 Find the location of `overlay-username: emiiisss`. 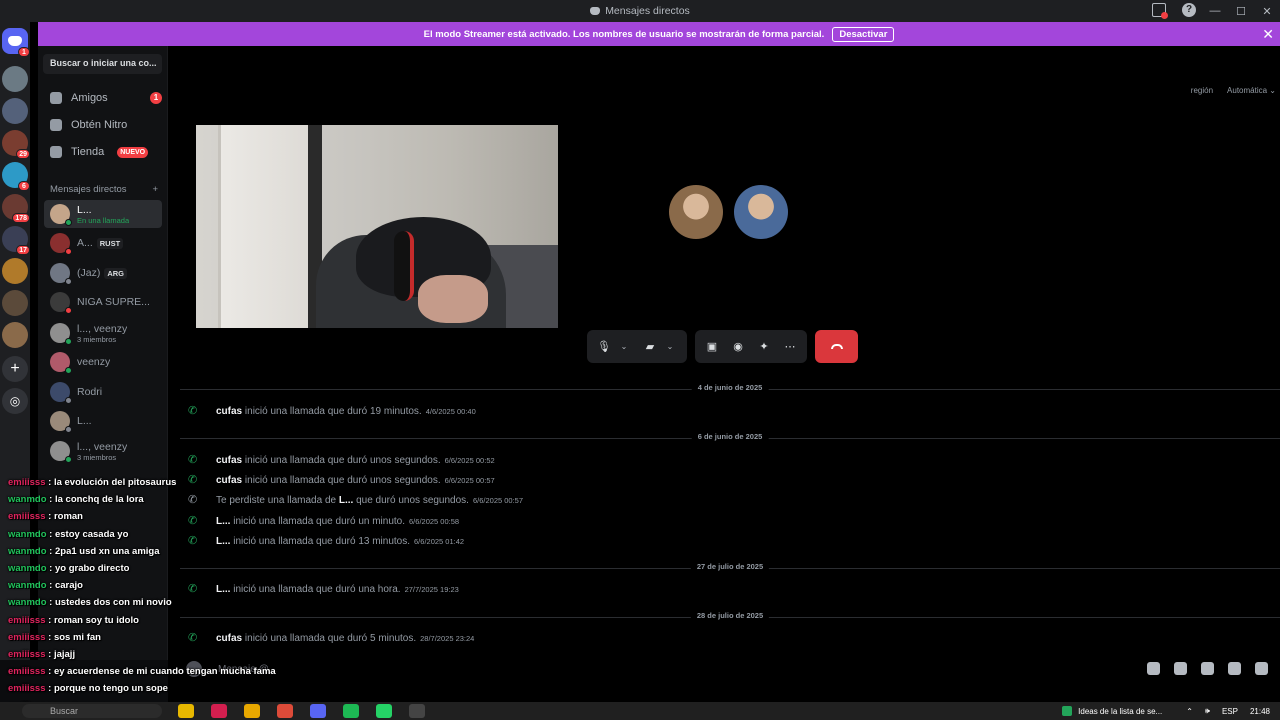

overlay-username: emiiisss is located at coordinates (27, 654).